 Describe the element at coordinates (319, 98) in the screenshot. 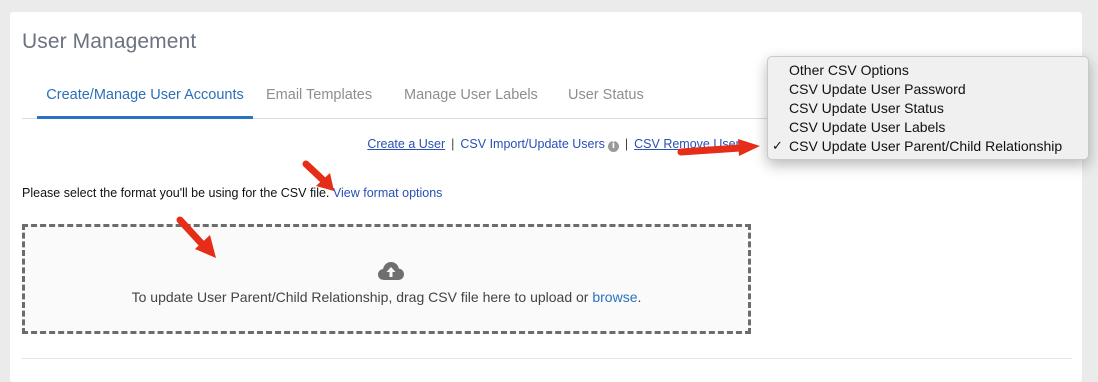

I see `tab-email-templates: Email Templates` at that location.